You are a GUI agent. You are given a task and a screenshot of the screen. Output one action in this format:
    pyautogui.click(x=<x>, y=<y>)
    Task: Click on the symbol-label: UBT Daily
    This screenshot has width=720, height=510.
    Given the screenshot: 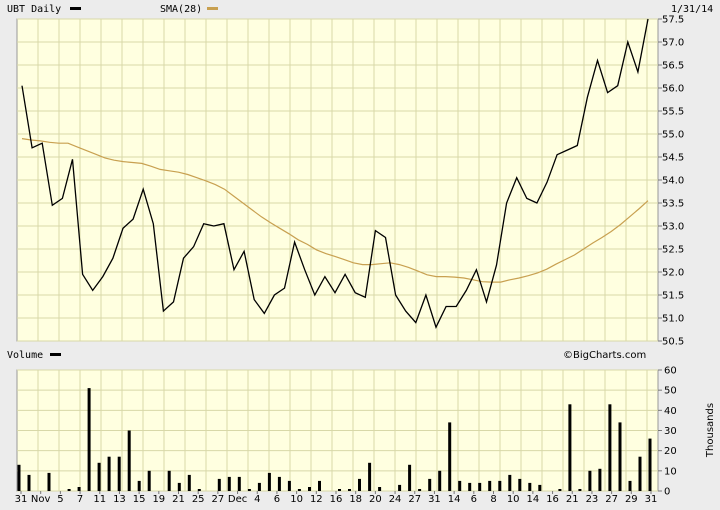 What is the action you would take?
    pyautogui.click(x=34, y=9)
    